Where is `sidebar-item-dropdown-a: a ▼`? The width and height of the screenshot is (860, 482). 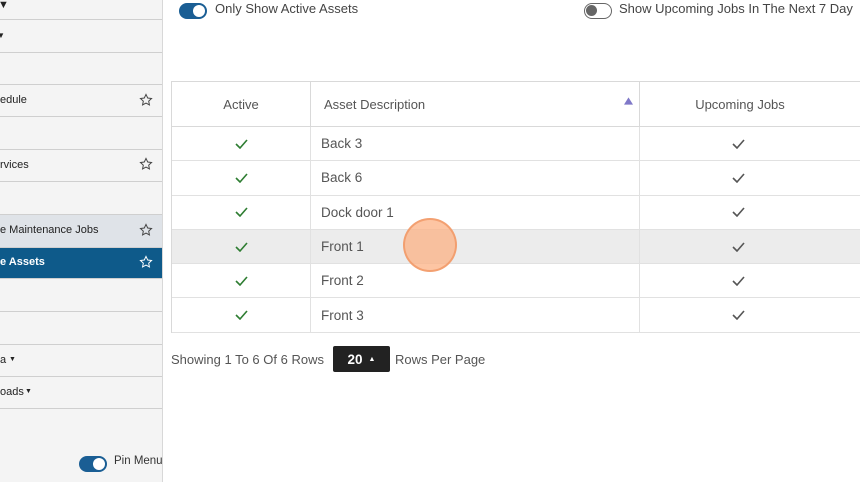 sidebar-item-dropdown-a: a ▼ is located at coordinates (81, 361).